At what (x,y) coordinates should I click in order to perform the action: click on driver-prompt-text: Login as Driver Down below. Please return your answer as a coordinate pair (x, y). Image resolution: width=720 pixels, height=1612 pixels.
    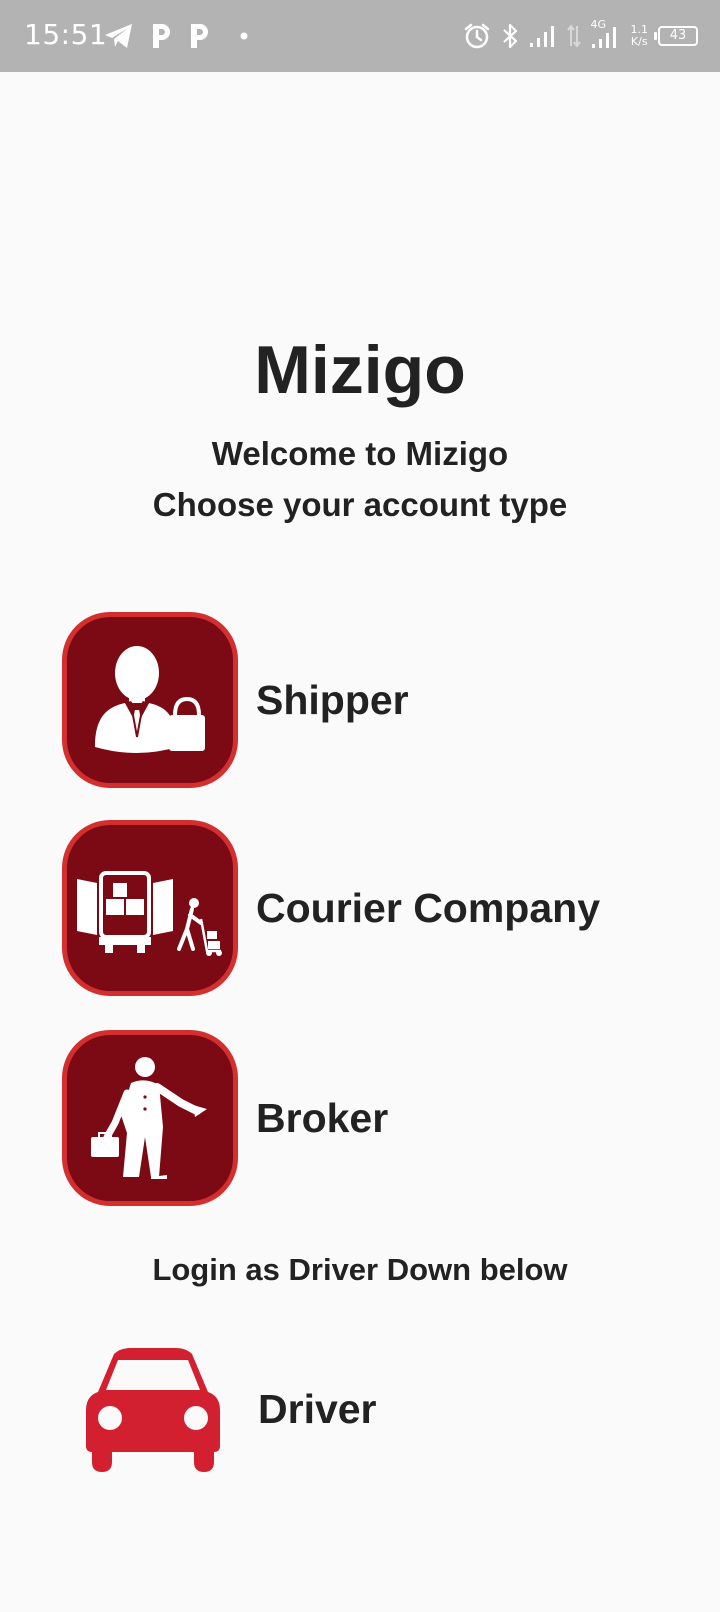
    Looking at the image, I should click on (360, 1269).